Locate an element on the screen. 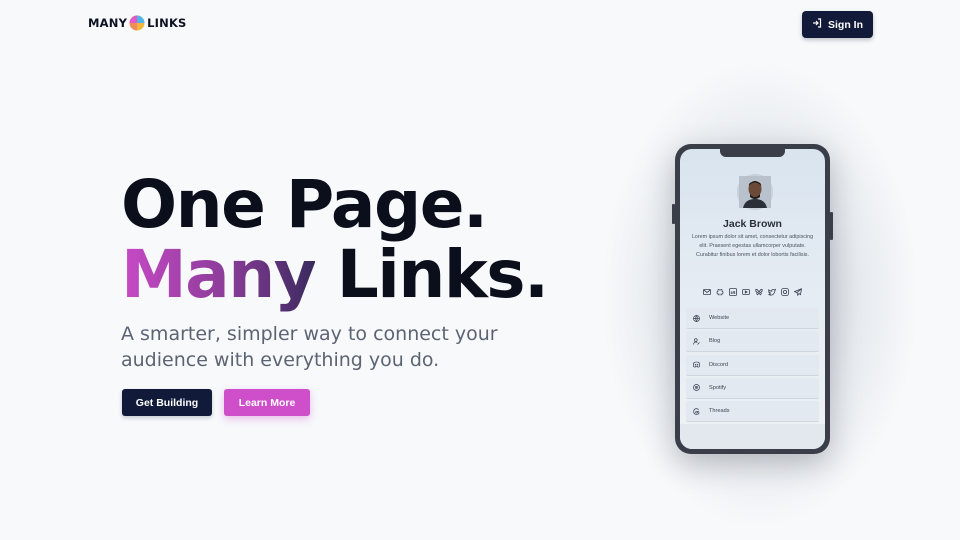  mail-icon is located at coordinates (707, 292).